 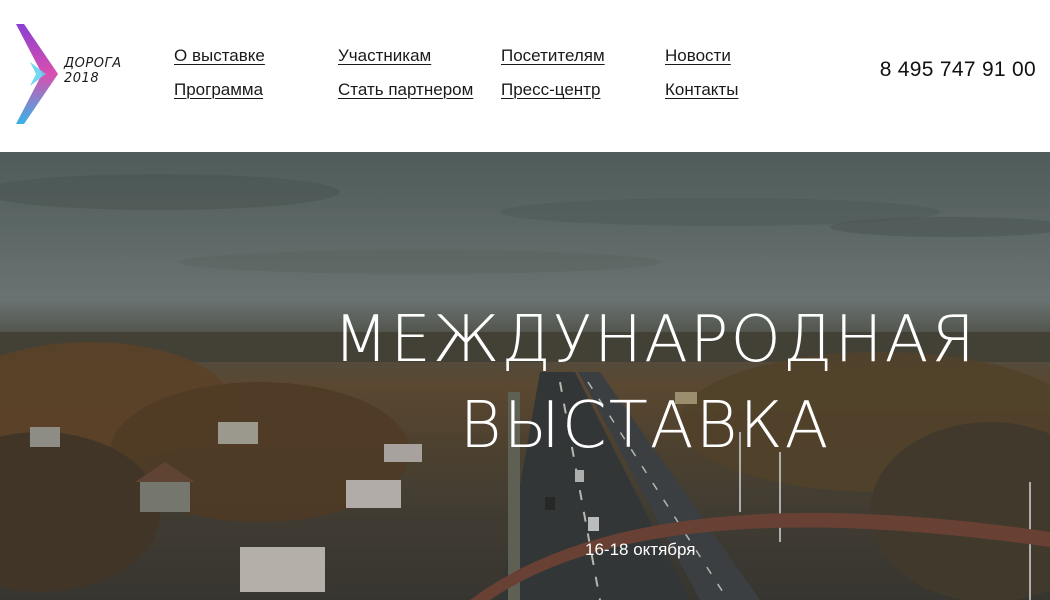 What do you see at coordinates (553, 59) in the screenshot?
I see `nav-link-visitors: Посетителям` at bounding box center [553, 59].